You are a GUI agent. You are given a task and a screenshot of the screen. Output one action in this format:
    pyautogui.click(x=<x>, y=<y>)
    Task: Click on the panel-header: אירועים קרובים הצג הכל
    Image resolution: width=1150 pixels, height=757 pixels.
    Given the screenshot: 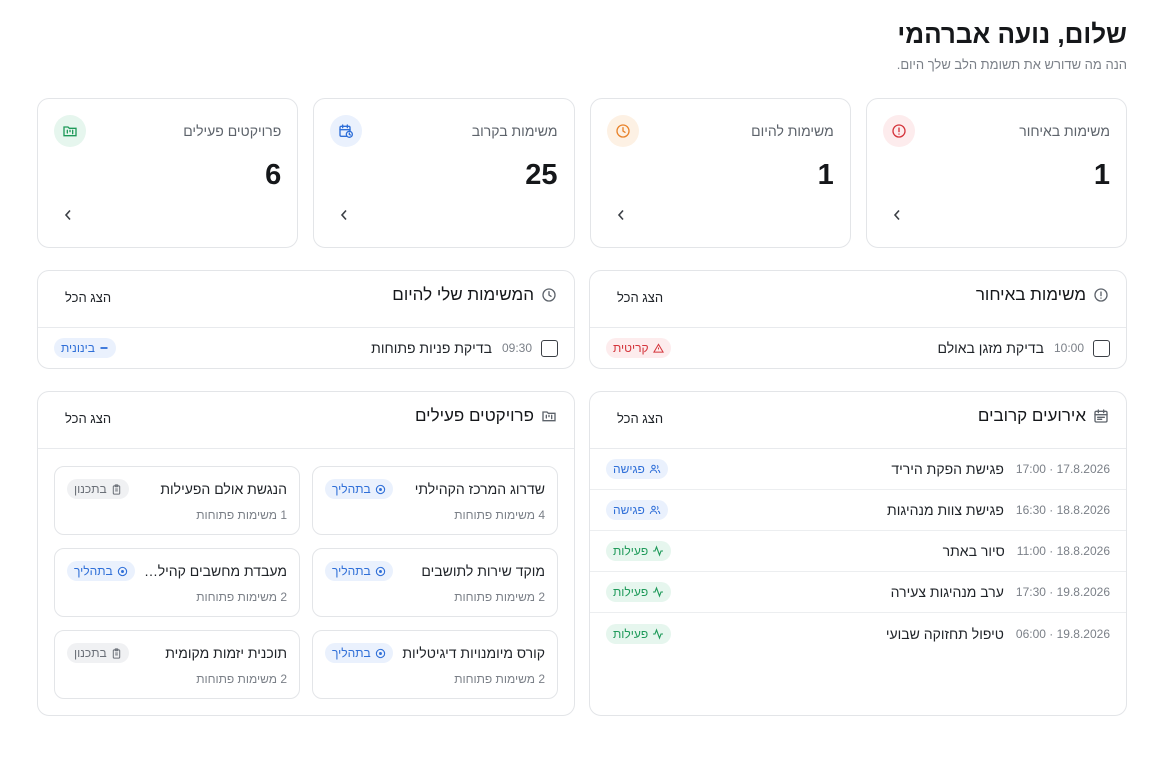 What is the action you would take?
    pyautogui.click(x=858, y=420)
    